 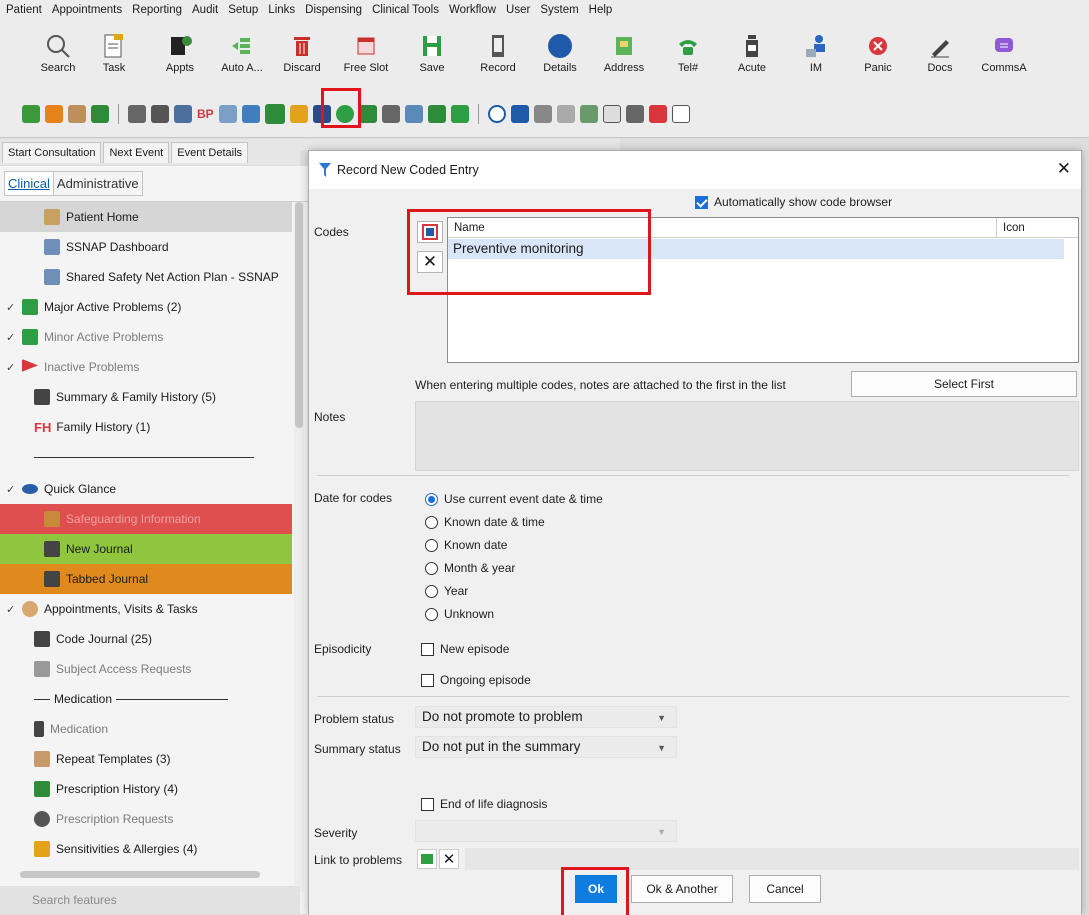 I want to click on column-header-icon: Icon, so click(x=1013, y=228).